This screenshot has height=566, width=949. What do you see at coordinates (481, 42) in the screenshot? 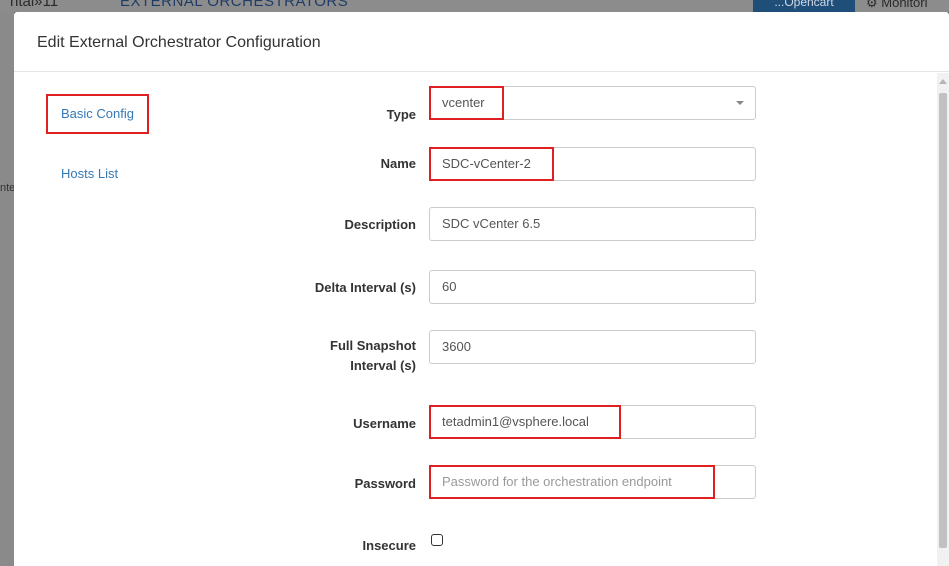
I see `modal-header: Edit External Orchestrator Configuration` at bounding box center [481, 42].